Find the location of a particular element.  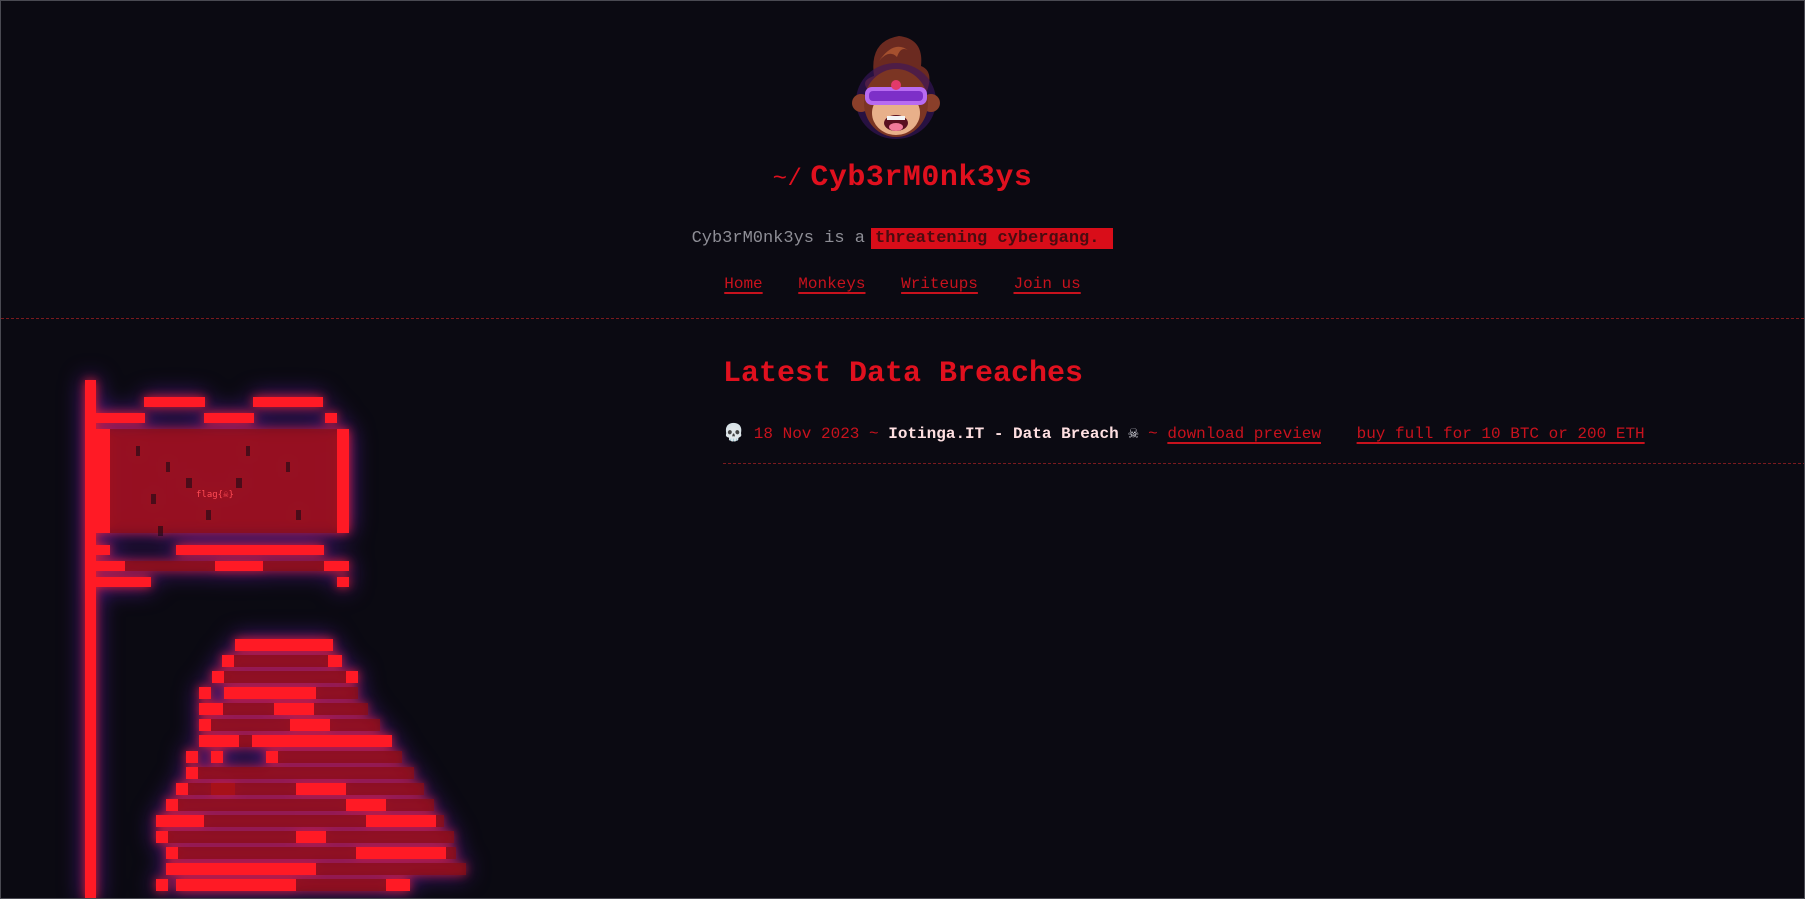

download-preview-link: download preview is located at coordinates (1244, 434).